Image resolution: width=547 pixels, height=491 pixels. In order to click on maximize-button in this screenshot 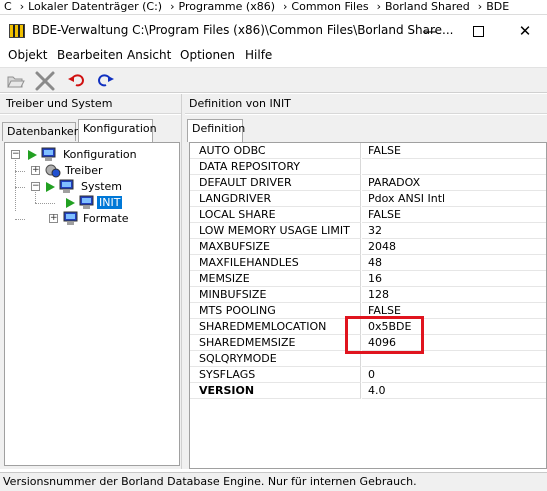, I will do `click(478, 31)`.